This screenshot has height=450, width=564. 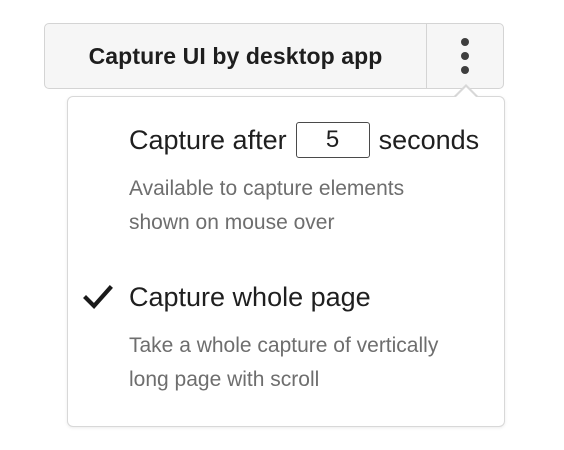 I want to click on more-options-button, so click(x=464, y=56).